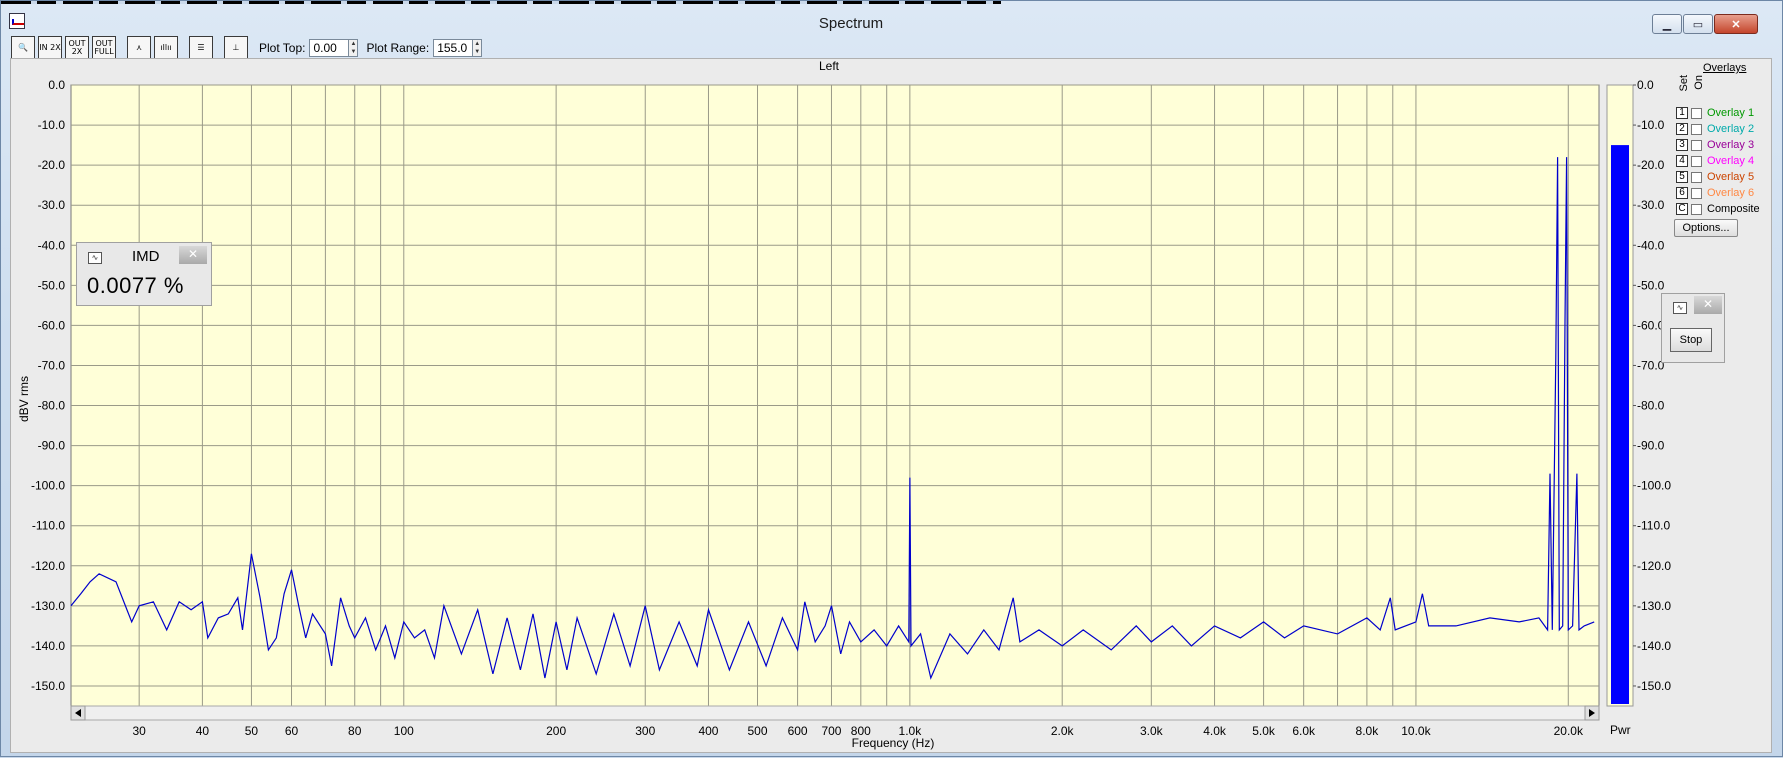 This screenshot has height=758, width=1783. What do you see at coordinates (48, 686) in the screenshot?
I see `y-tick-label: -150.0` at bounding box center [48, 686].